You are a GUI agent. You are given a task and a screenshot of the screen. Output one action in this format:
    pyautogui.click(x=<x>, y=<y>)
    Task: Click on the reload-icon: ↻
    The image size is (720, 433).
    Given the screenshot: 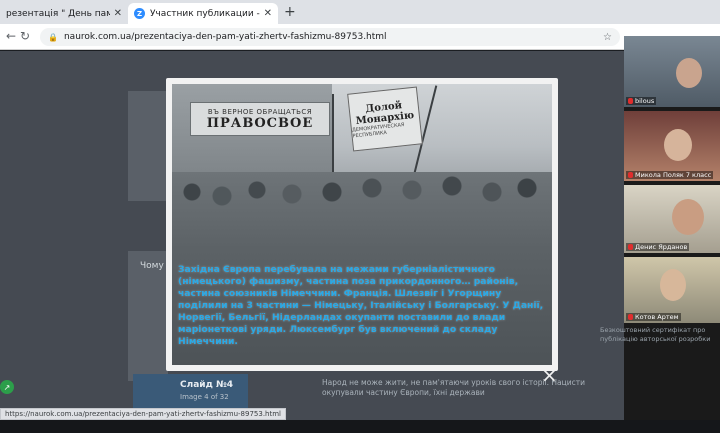 What is the action you would take?
    pyautogui.click(x=25, y=36)
    